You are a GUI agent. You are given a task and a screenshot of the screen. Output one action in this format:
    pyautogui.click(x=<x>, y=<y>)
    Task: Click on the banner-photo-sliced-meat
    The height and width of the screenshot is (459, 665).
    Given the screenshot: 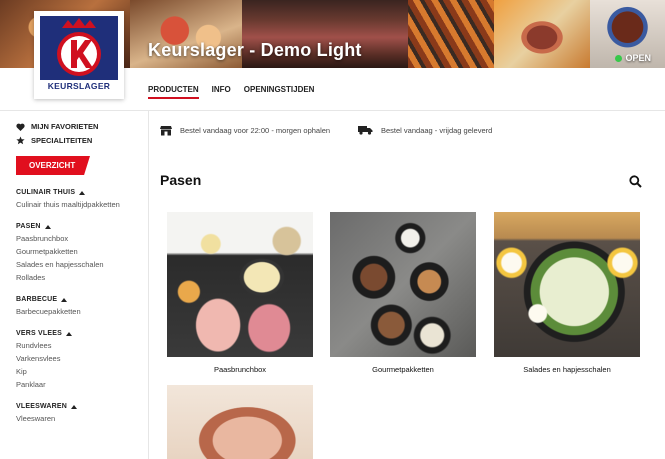 What is the action you would take?
    pyautogui.click(x=542, y=34)
    